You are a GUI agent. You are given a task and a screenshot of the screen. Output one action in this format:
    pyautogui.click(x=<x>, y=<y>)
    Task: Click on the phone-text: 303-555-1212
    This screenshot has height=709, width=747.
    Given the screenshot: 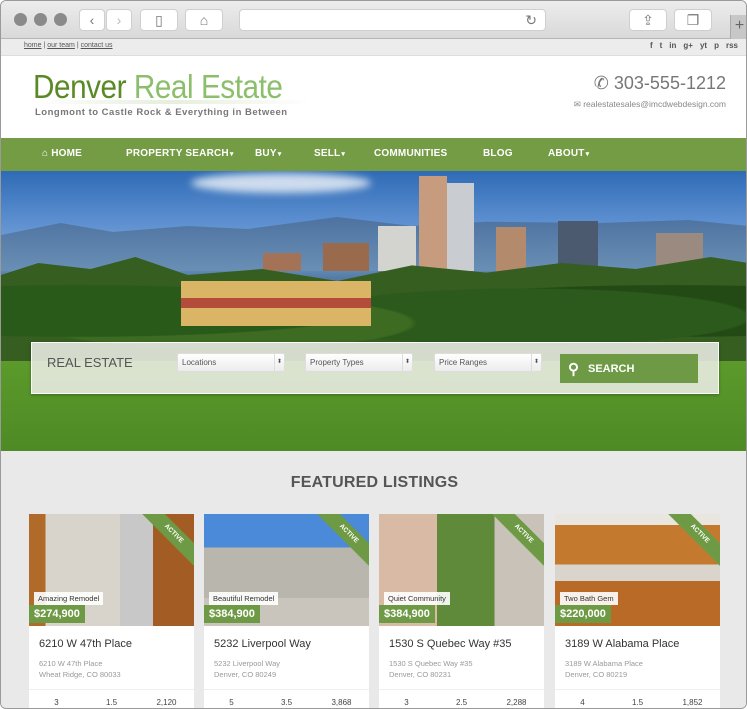 What is the action you would take?
    pyautogui.click(x=669, y=83)
    